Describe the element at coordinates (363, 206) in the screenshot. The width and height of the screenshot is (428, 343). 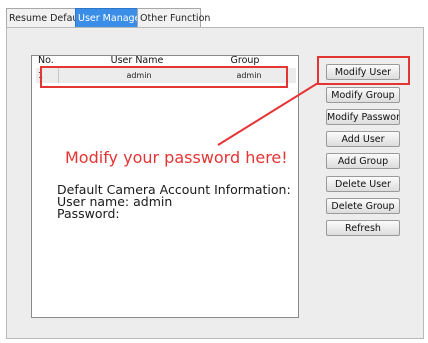
I see `delete-group-button: Delete Group` at that location.